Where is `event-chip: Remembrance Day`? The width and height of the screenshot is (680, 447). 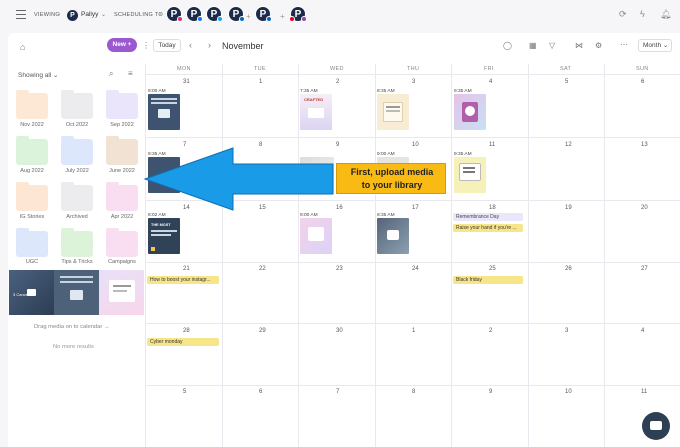 event-chip: Remembrance Day is located at coordinates (488, 217).